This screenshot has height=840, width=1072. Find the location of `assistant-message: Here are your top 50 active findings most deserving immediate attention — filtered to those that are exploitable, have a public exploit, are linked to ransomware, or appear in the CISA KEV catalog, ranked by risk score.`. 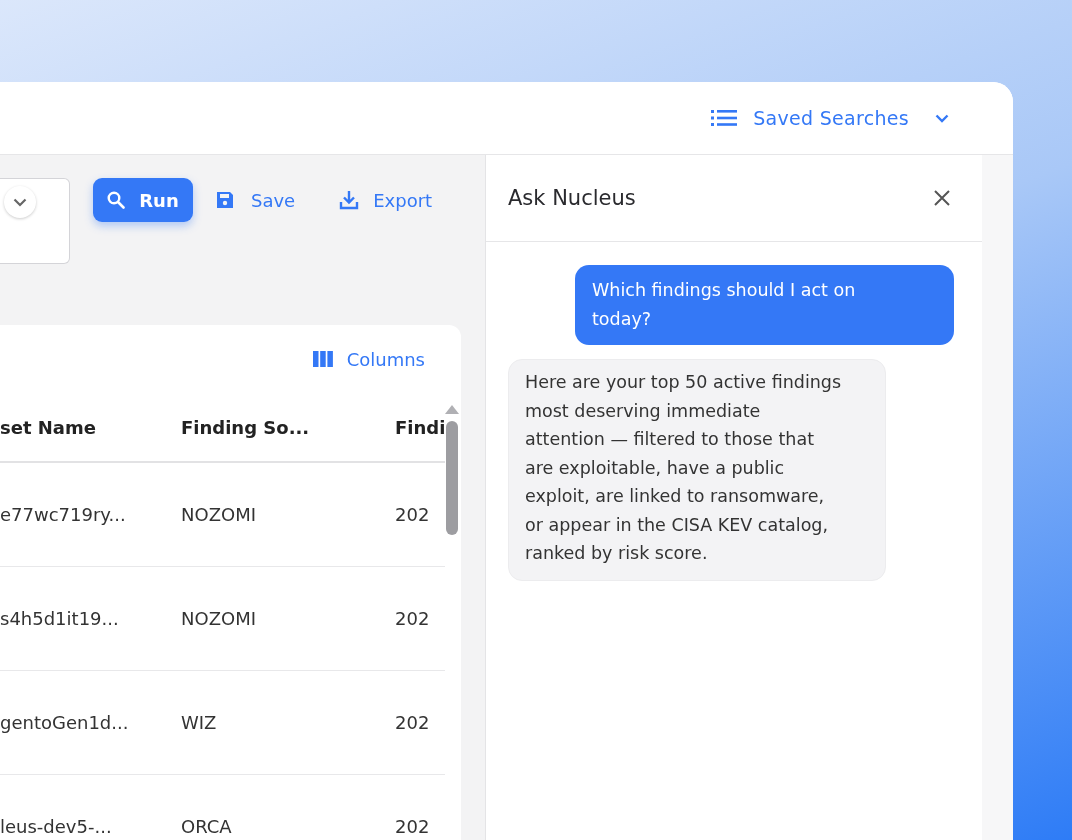

assistant-message: Here are your top 50 active findings most deserving immediate attention — filtered to those that are exploitable, have a public exploit, are linked to ransomware, or appear in the CISA KEV catalog, ranked by risk score. is located at coordinates (697, 470).